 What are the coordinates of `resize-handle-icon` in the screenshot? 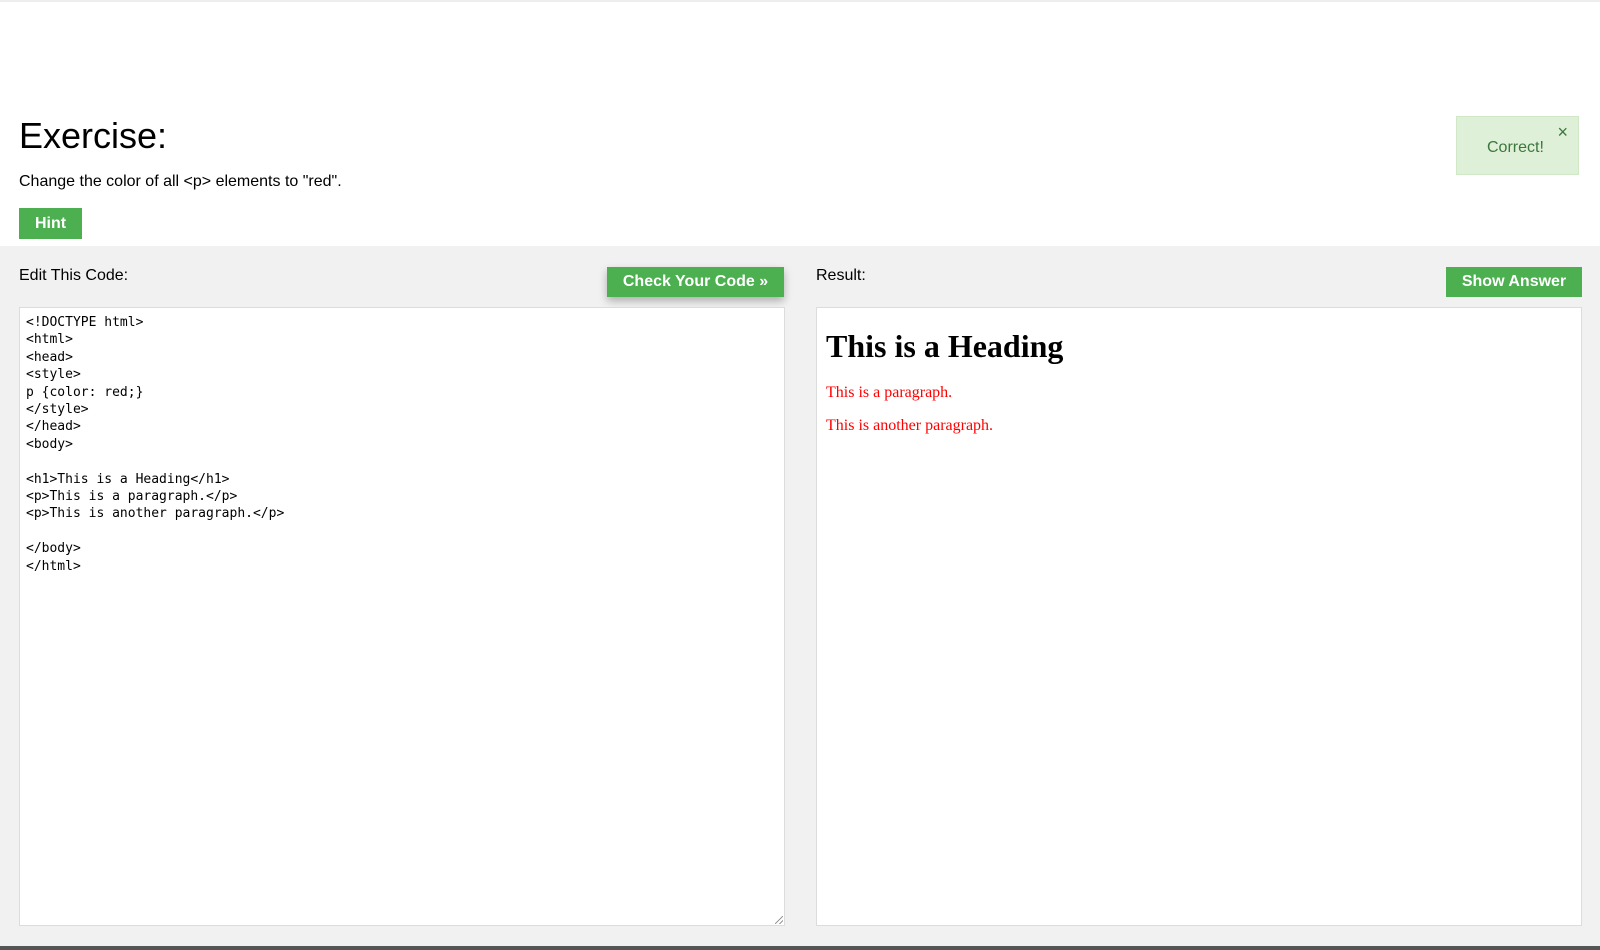 It's located at (779, 920).